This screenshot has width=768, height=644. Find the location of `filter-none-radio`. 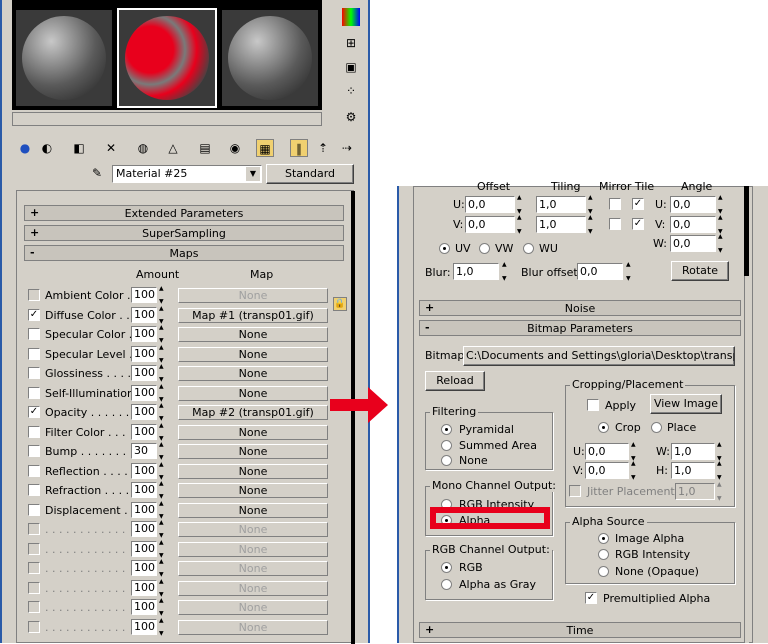

filter-none-radio is located at coordinates (446, 460).